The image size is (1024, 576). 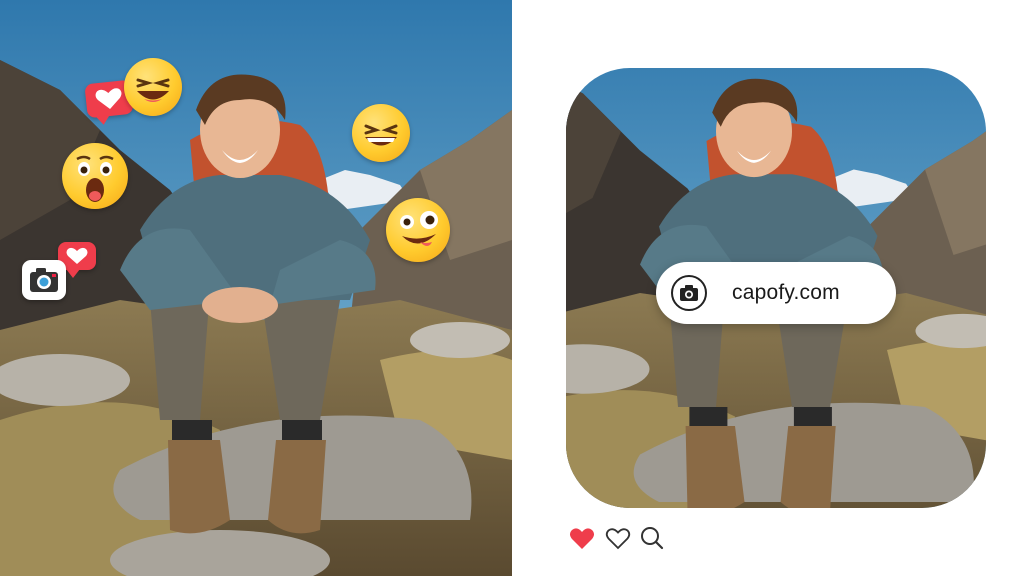 What do you see at coordinates (95, 176) in the screenshot?
I see `surprised-emoji-icon` at bounding box center [95, 176].